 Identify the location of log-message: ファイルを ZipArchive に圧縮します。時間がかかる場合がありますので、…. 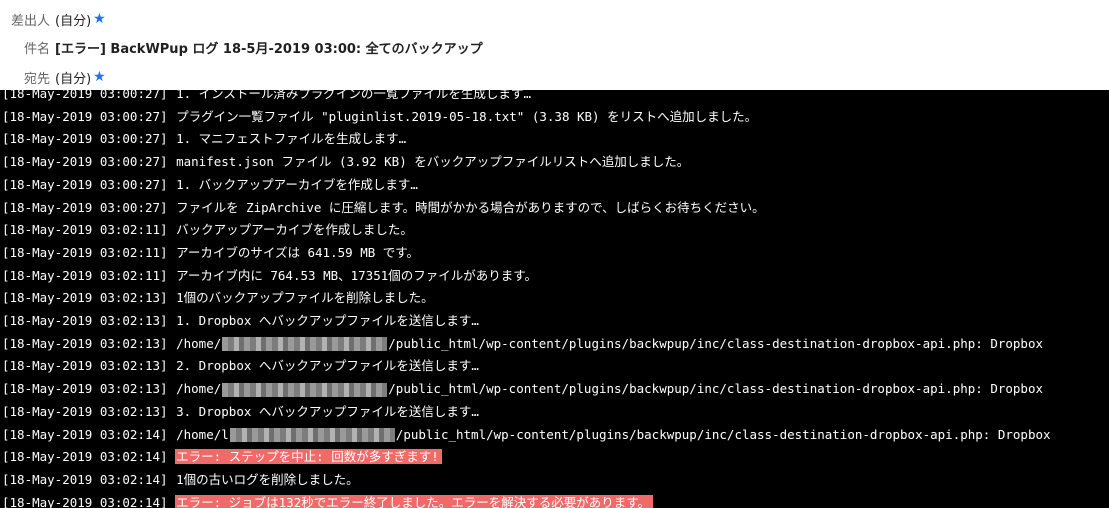
(471, 207).